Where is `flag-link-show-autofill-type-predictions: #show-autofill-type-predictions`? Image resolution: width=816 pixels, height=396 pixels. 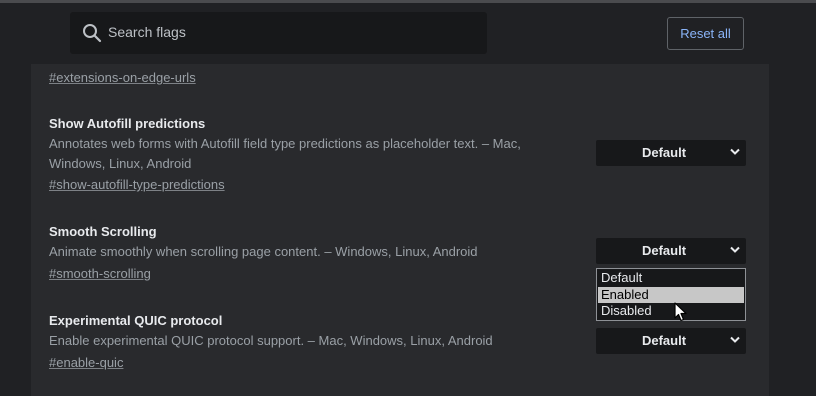 flag-link-show-autofill-type-predictions: #show-autofill-type-predictions is located at coordinates (137, 184).